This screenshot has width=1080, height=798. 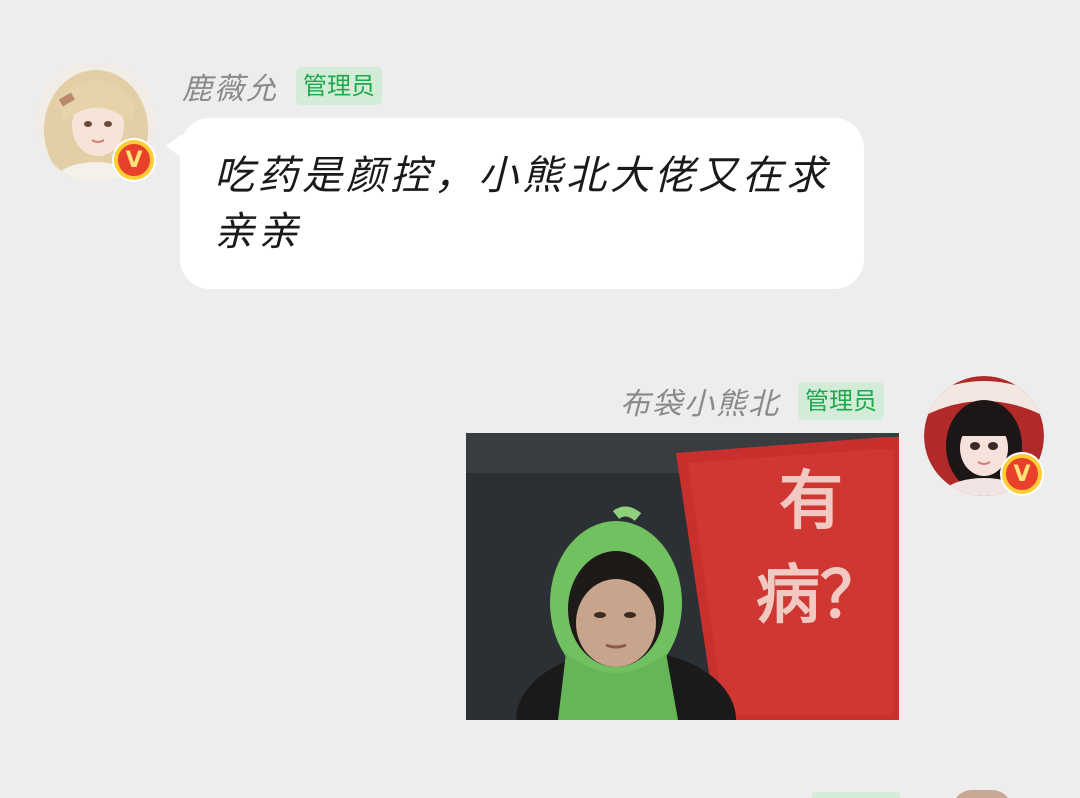 What do you see at coordinates (700, 401) in the screenshot?
I see `sender-name: 布袋小熊北` at bounding box center [700, 401].